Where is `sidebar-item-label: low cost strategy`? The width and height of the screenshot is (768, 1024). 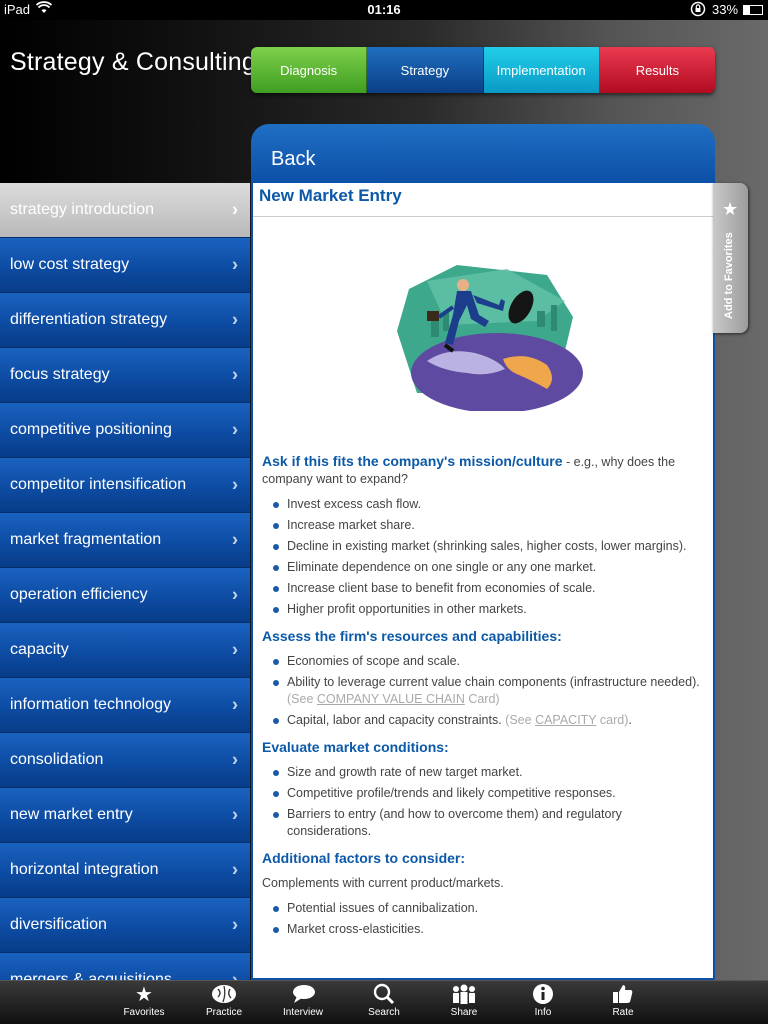
sidebar-item-label: low cost strategy is located at coordinates (70, 264).